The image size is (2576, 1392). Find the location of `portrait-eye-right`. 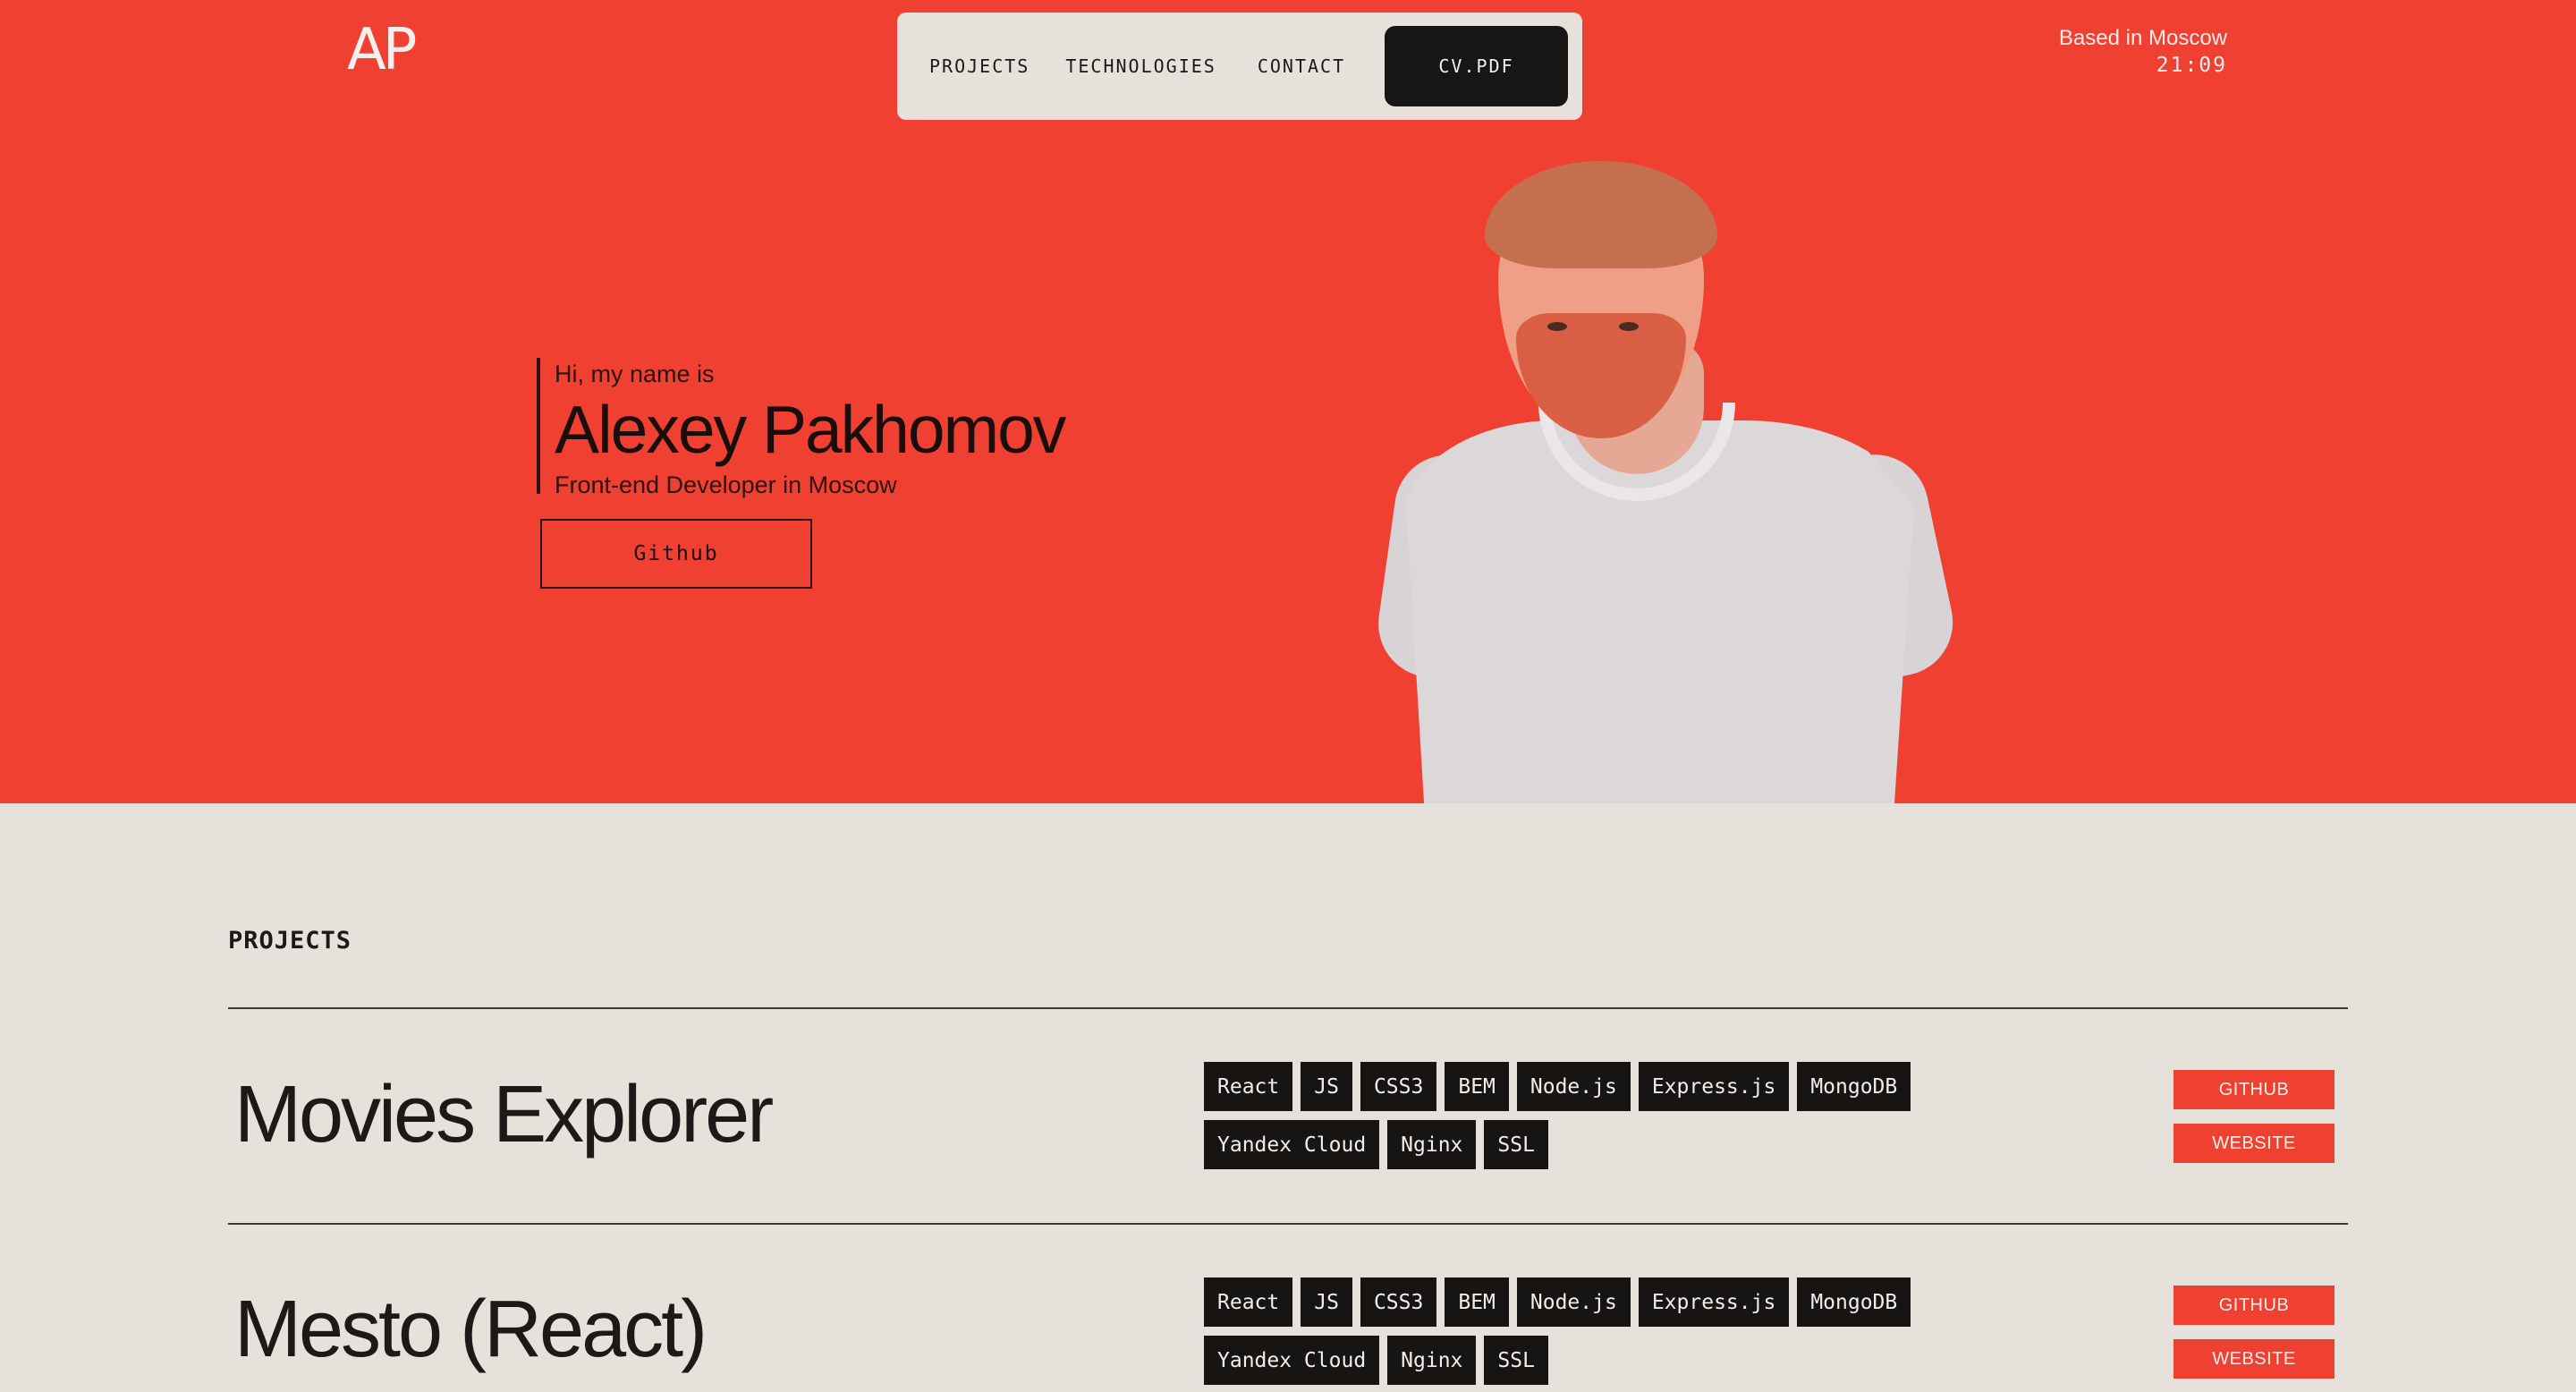

portrait-eye-right is located at coordinates (1629, 326).